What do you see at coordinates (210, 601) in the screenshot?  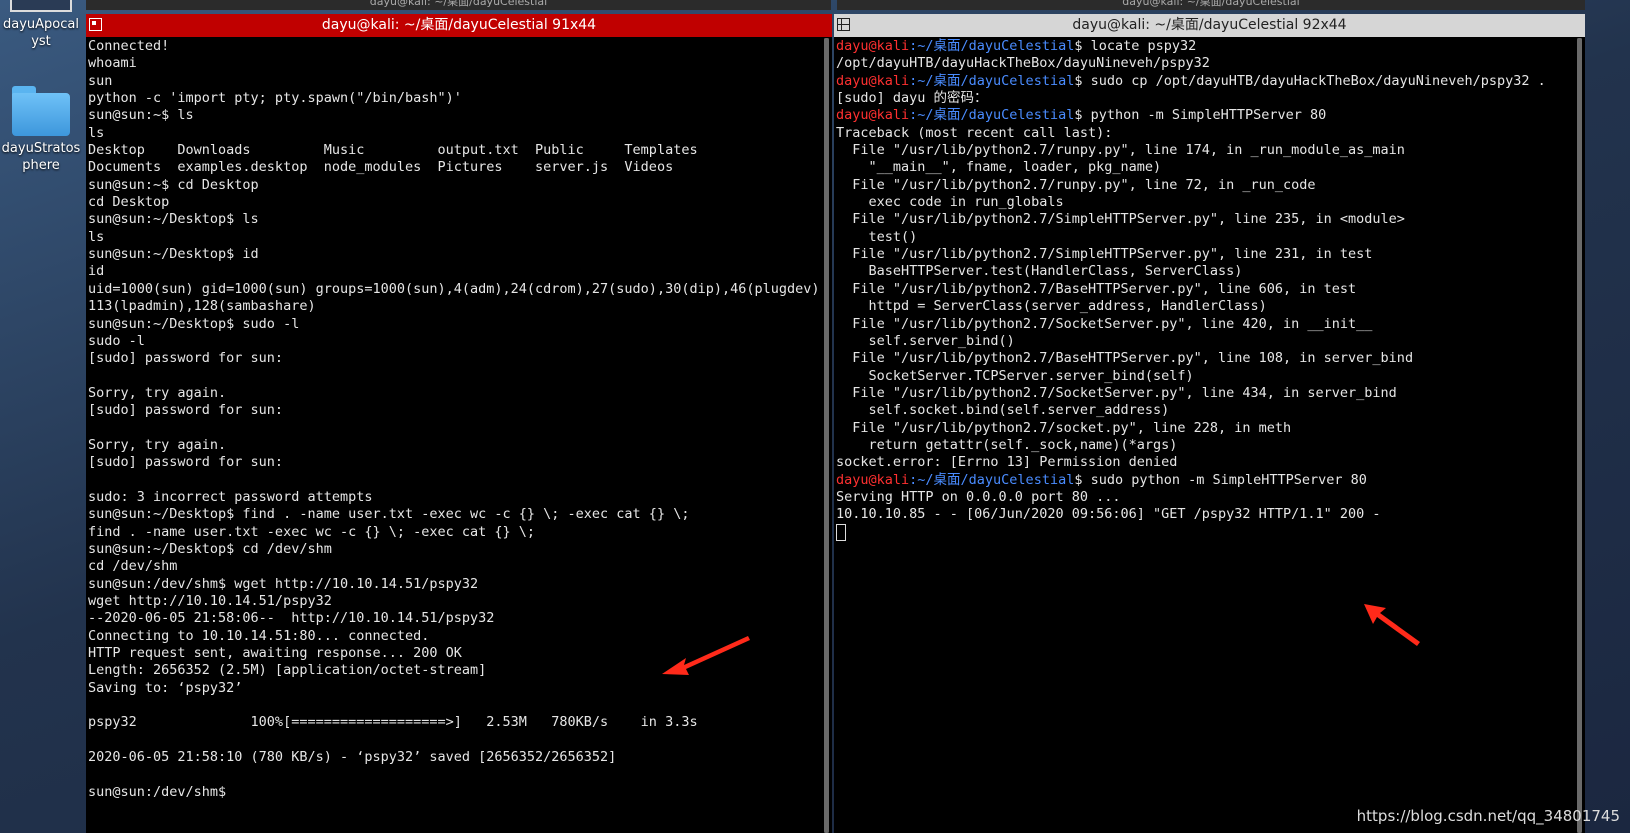 I see `terminal-line: wget http://10.10.14.51/pspy32` at bounding box center [210, 601].